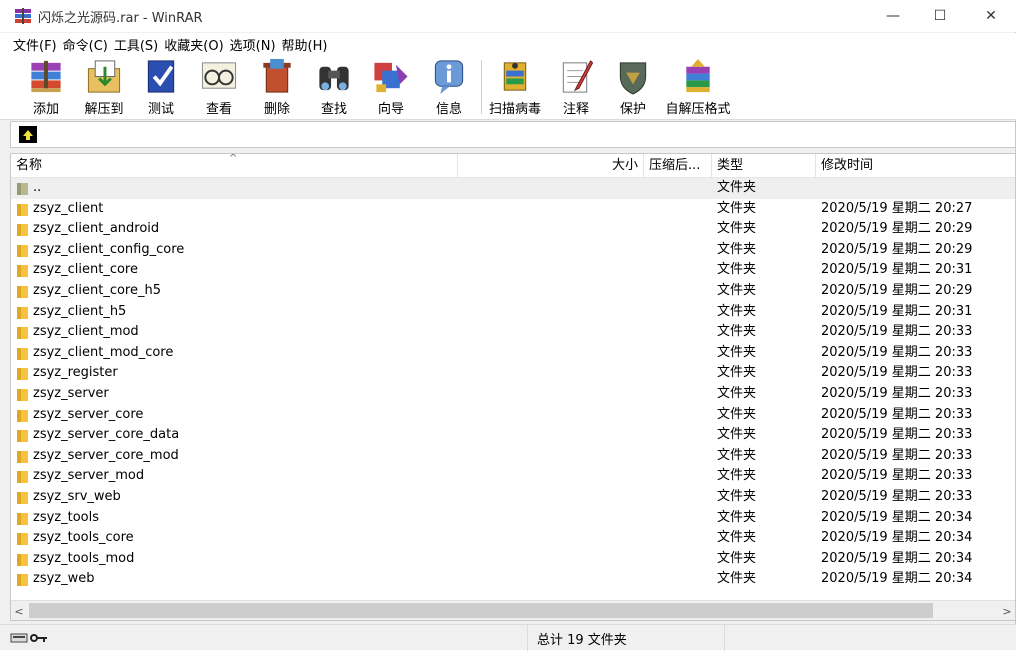 This screenshot has height=655, width=1024. What do you see at coordinates (46, 87) in the screenshot?
I see `add-button: 添加` at bounding box center [46, 87].